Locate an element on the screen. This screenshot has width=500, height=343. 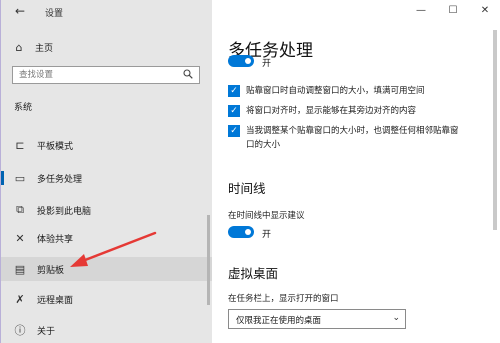
timeline-section-title: 时间线 is located at coordinates (247, 188).